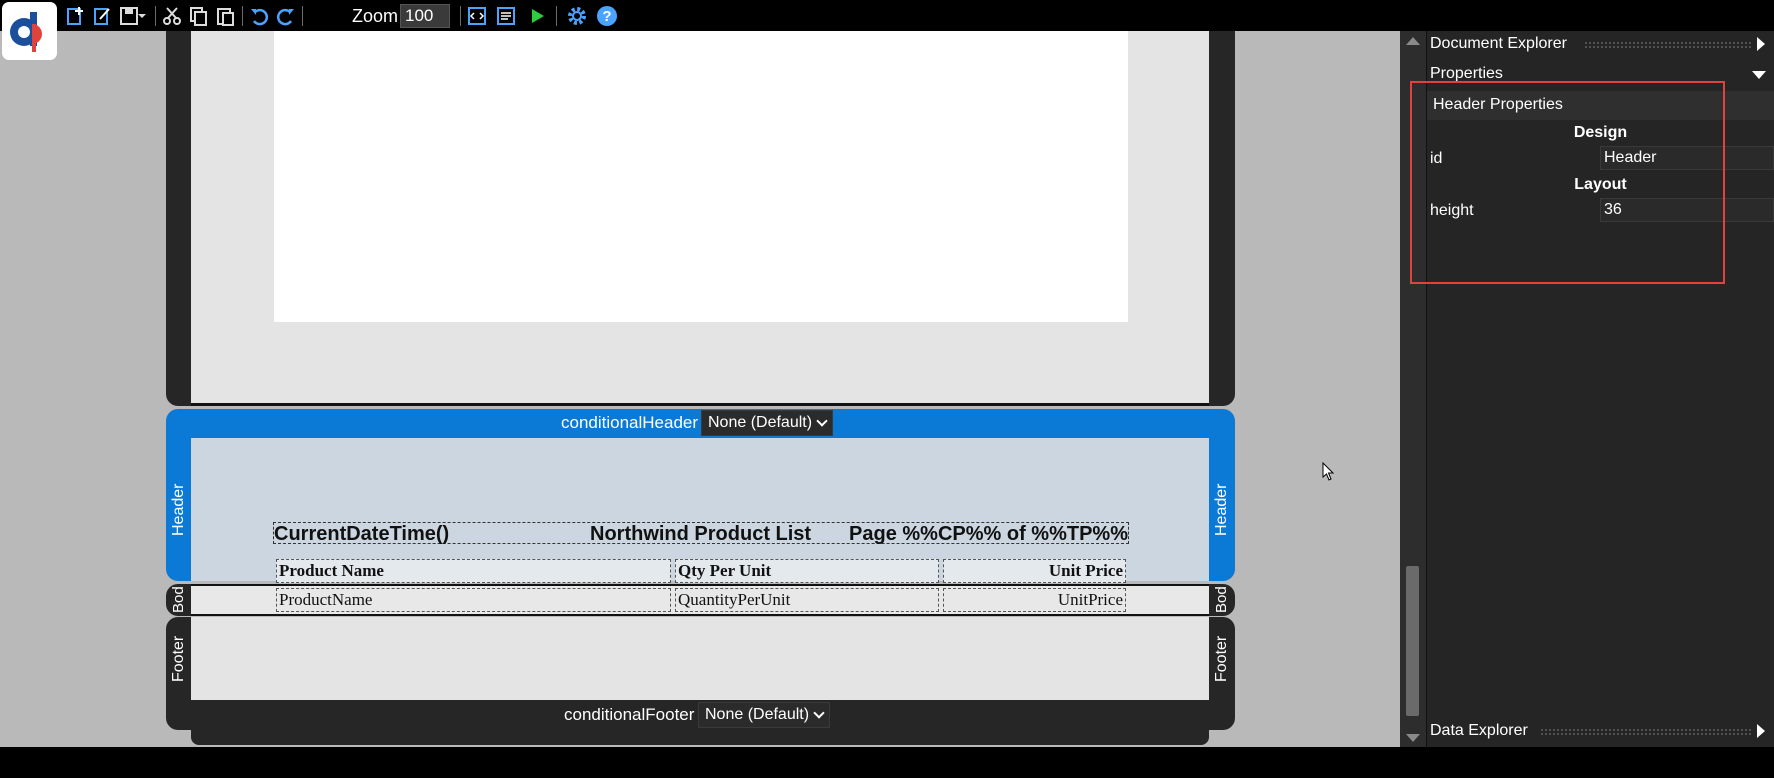  I want to click on app-logo, so click(29, 31).